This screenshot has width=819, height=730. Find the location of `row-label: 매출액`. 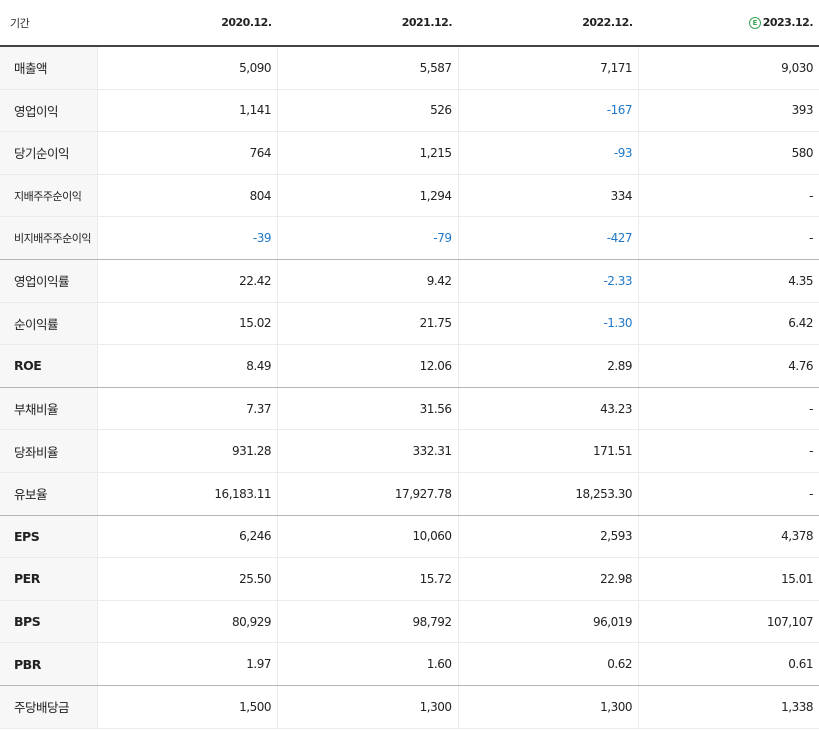

row-label: 매출액 is located at coordinates (48, 68).